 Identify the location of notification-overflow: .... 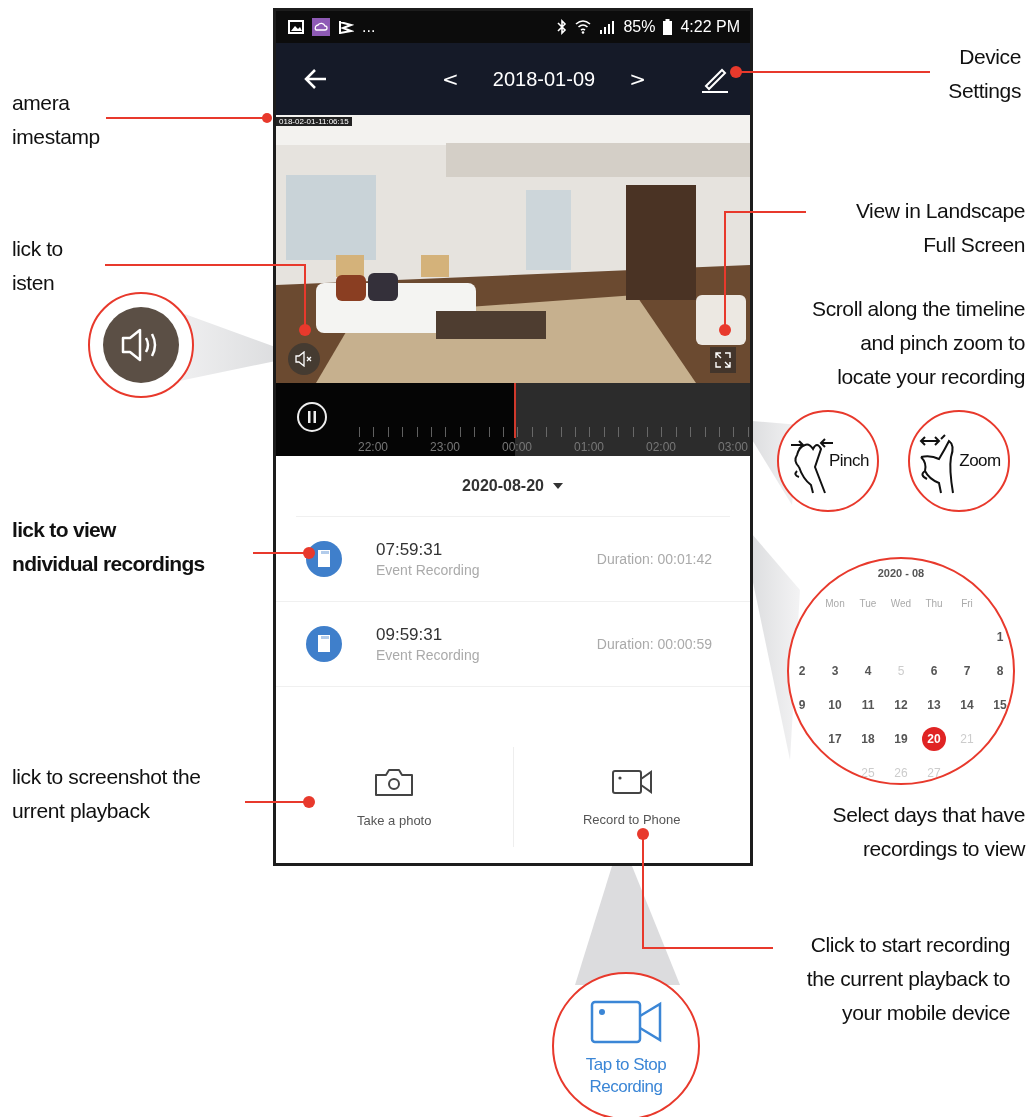
(369, 27).